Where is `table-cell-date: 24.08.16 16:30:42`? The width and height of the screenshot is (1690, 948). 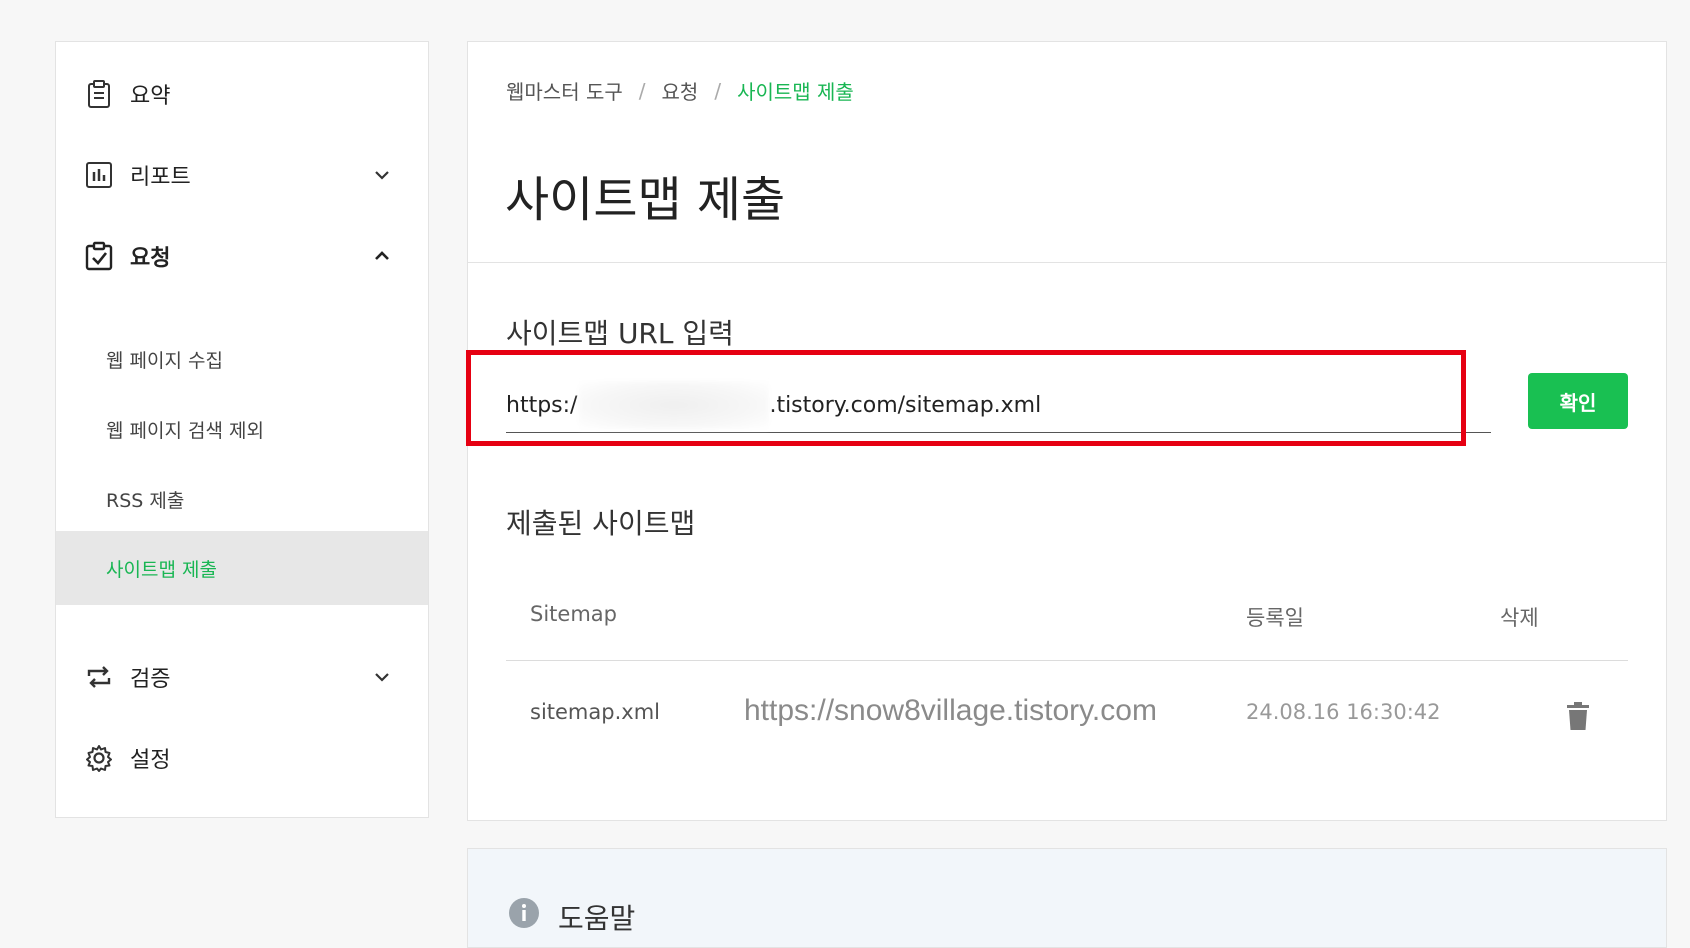
table-cell-date: 24.08.16 16:30:42 is located at coordinates (1343, 712).